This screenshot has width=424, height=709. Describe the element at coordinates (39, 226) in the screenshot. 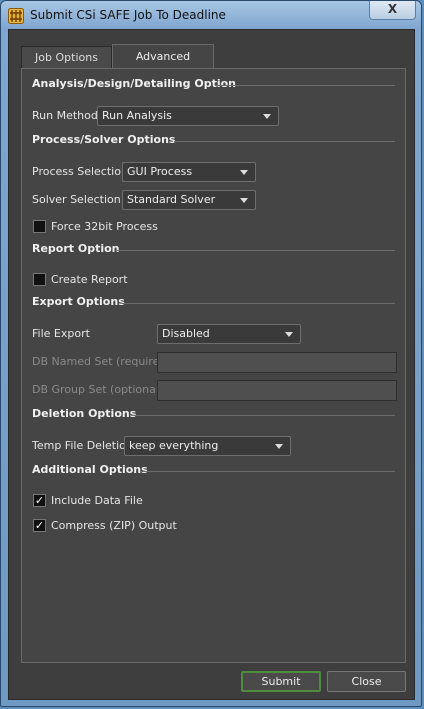

I see `force-32bit-checkbox` at that location.